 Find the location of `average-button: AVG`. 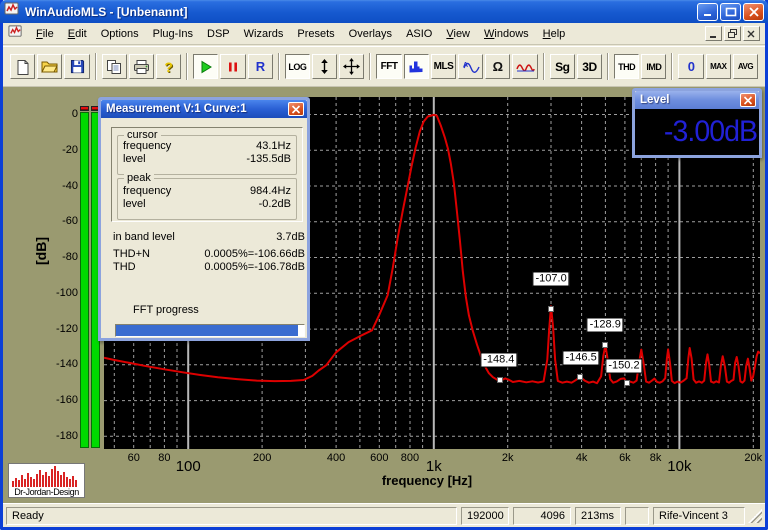

average-button: AVG is located at coordinates (745, 66).